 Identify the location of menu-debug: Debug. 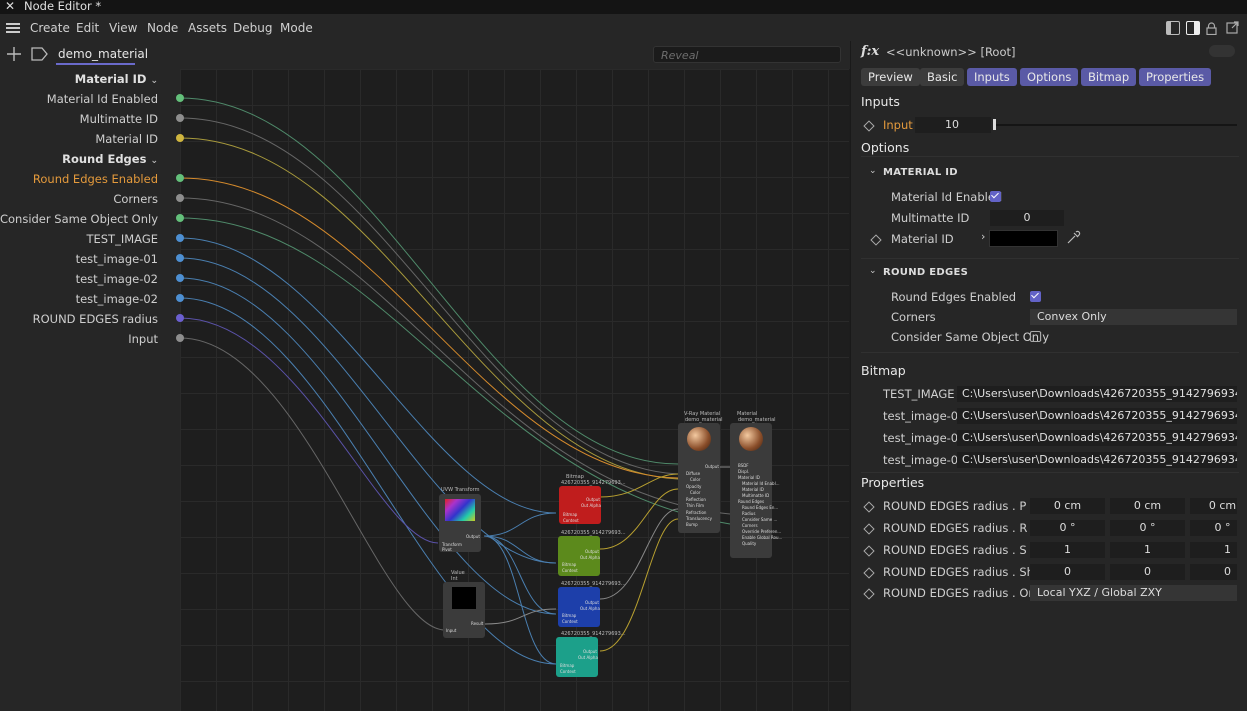
(252, 28).